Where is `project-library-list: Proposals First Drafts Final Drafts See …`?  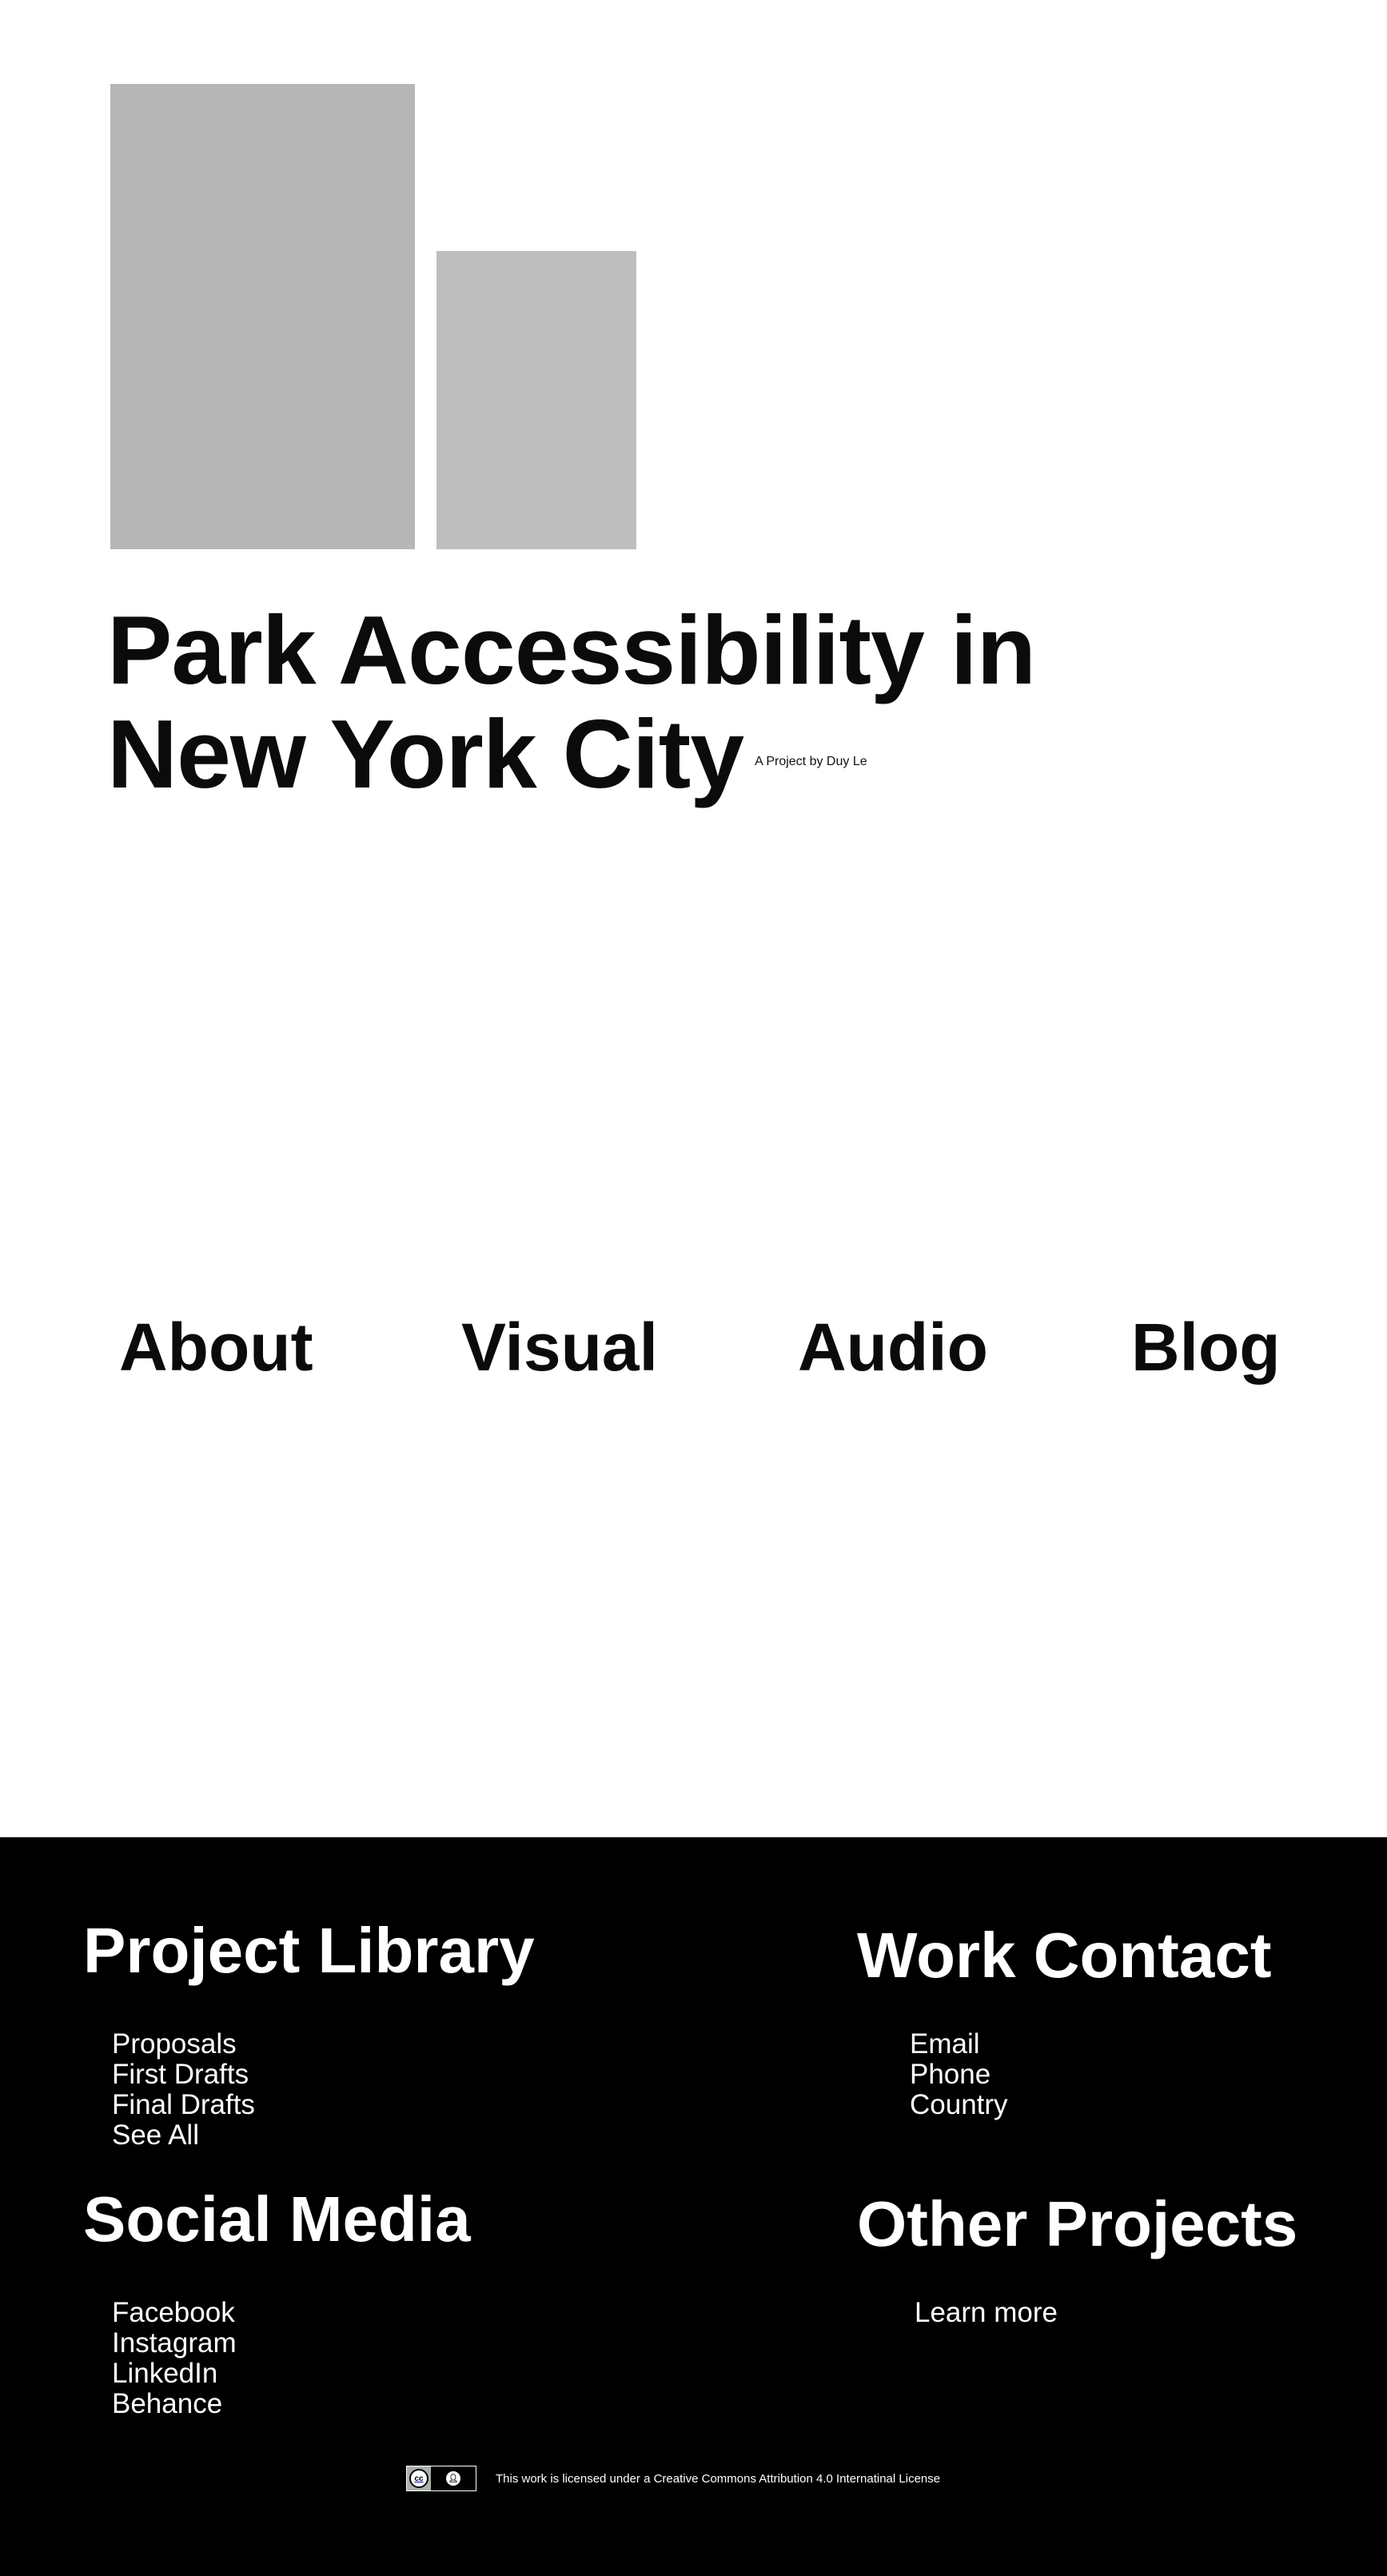 project-library-list: Proposals First Drafts Final Drafts See … is located at coordinates (184, 2090).